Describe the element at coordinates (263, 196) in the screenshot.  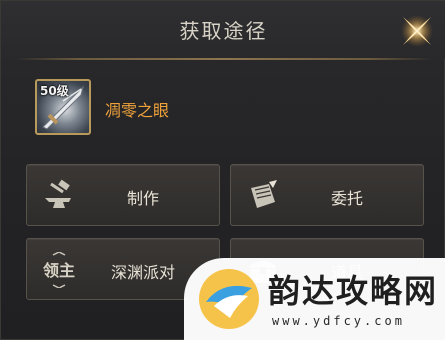
I see `scroll-quill-icon` at that location.